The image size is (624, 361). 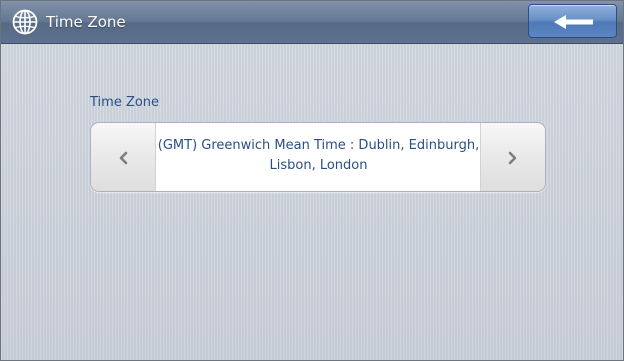 I want to click on chevron-right-icon, so click(x=512, y=158).